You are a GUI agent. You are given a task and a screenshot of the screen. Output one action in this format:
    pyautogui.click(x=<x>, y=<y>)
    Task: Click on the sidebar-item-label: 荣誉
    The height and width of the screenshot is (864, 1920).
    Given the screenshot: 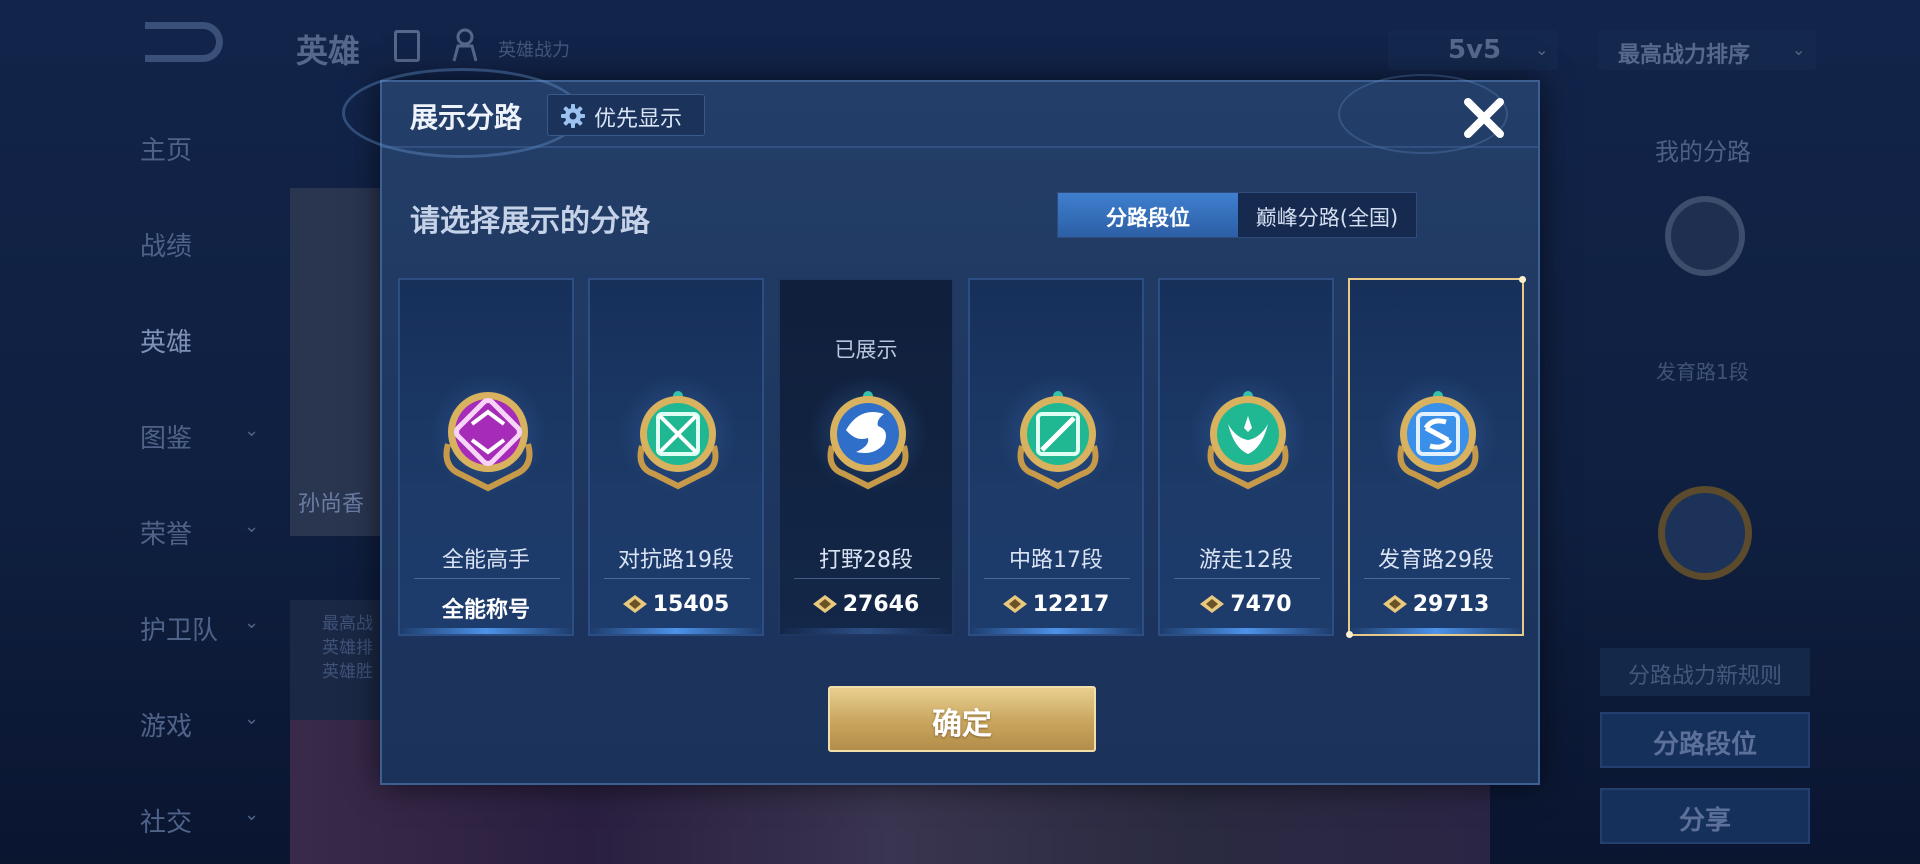 What is the action you would take?
    pyautogui.click(x=166, y=535)
    